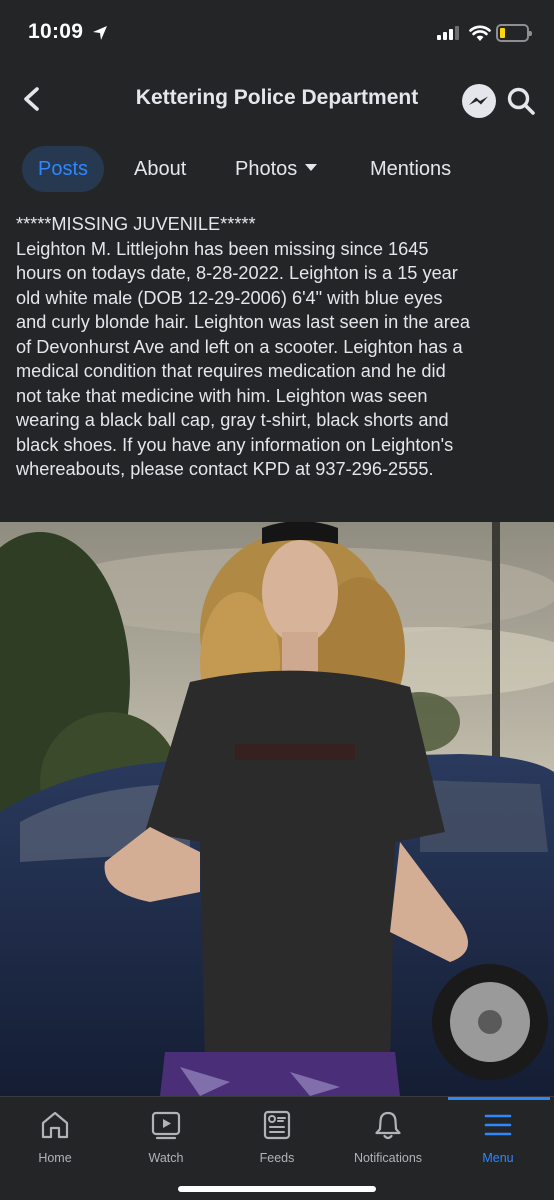 This screenshot has width=554, height=1200. I want to click on menu-icon, so click(498, 1125).